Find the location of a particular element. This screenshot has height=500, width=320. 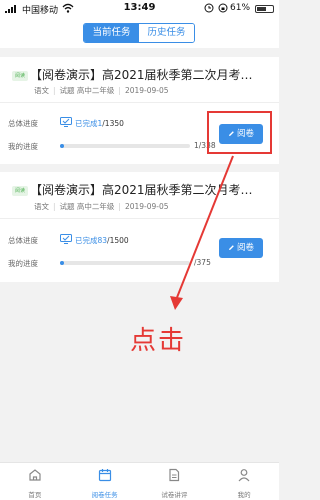

battery-percent: 61% is located at coordinates (240, 8).